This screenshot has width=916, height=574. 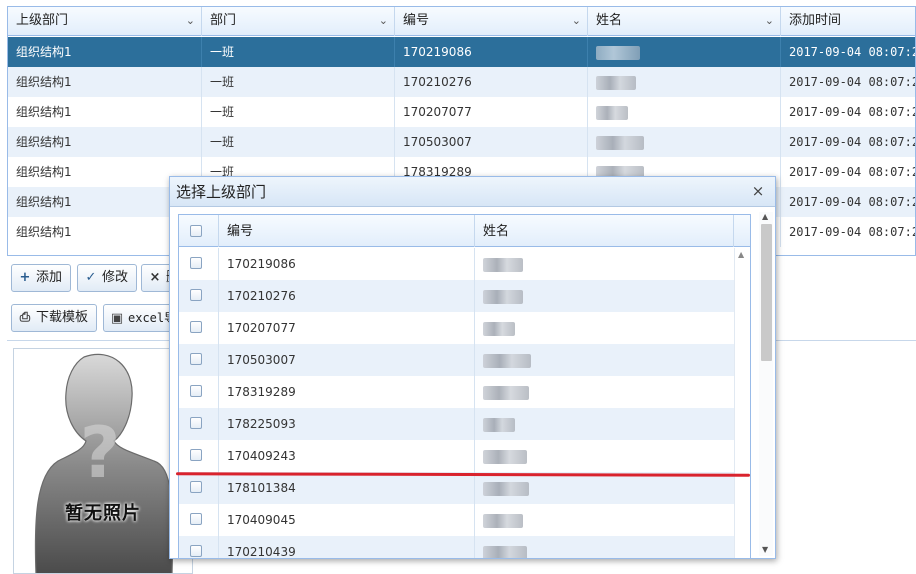 I want to click on photo-placeholder: ? 暂无照片, so click(x=103, y=461).